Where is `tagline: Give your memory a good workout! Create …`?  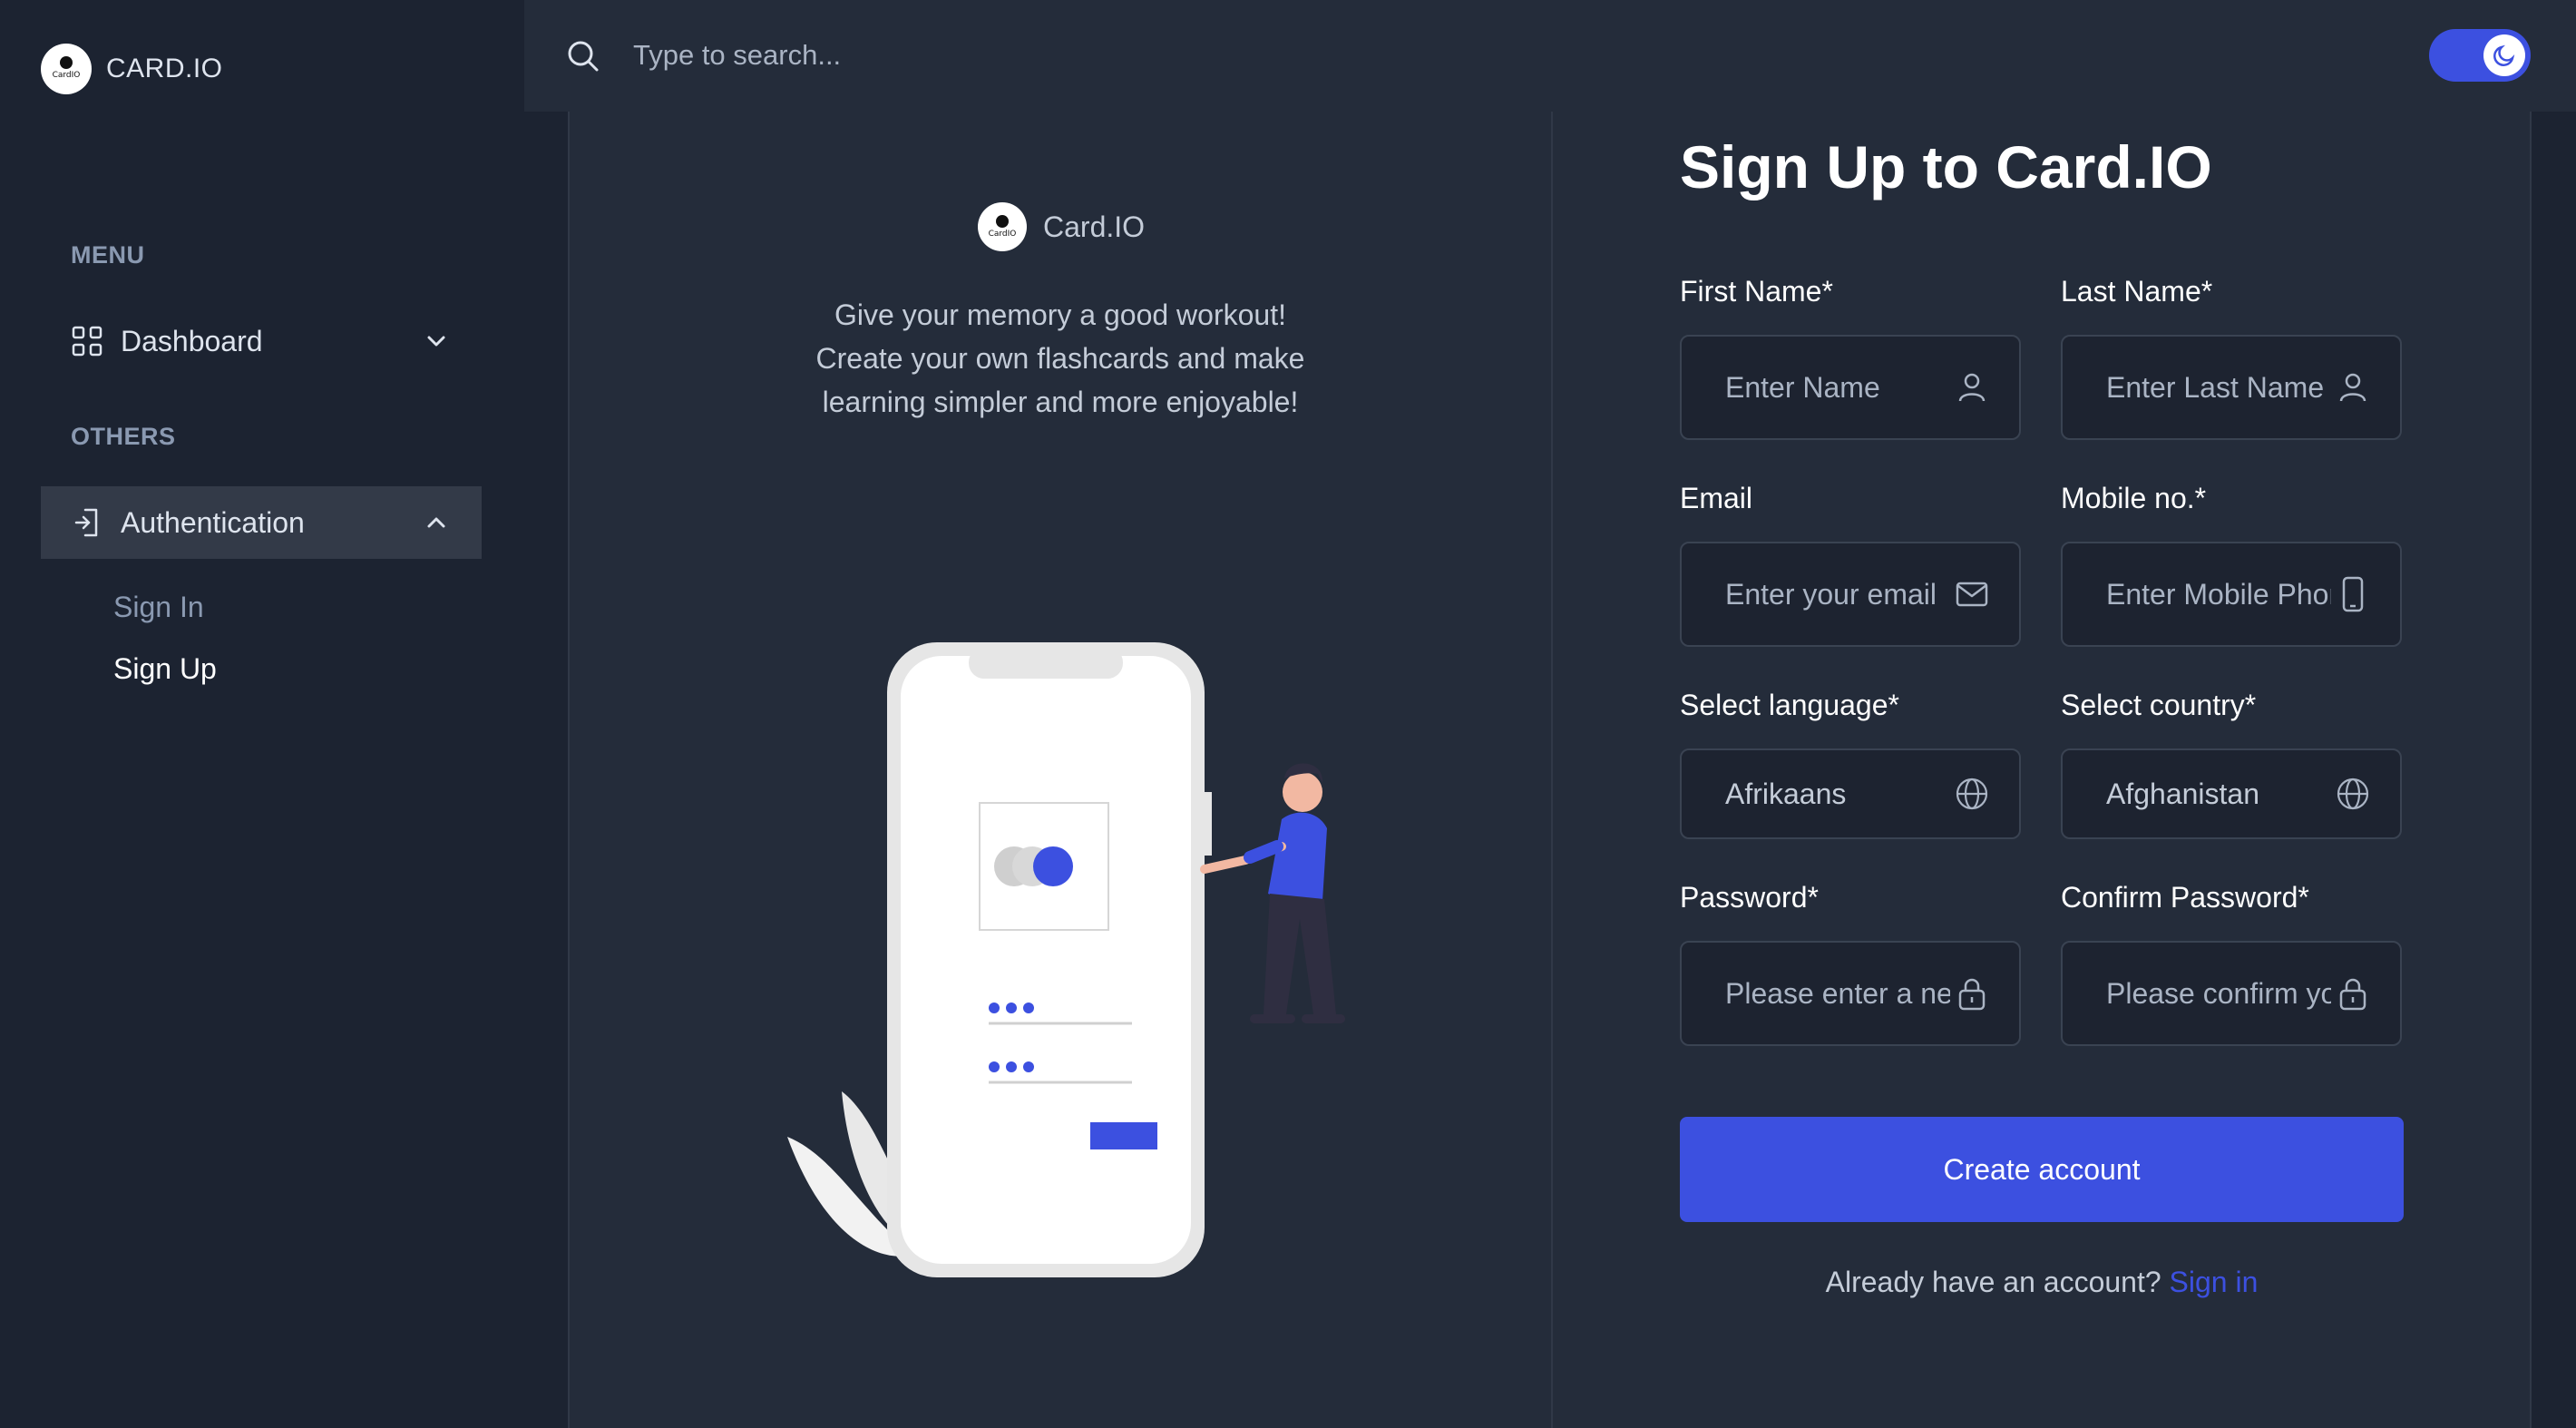 tagline: Give your memory a good workout! Create … is located at coordinates (1060, 359).